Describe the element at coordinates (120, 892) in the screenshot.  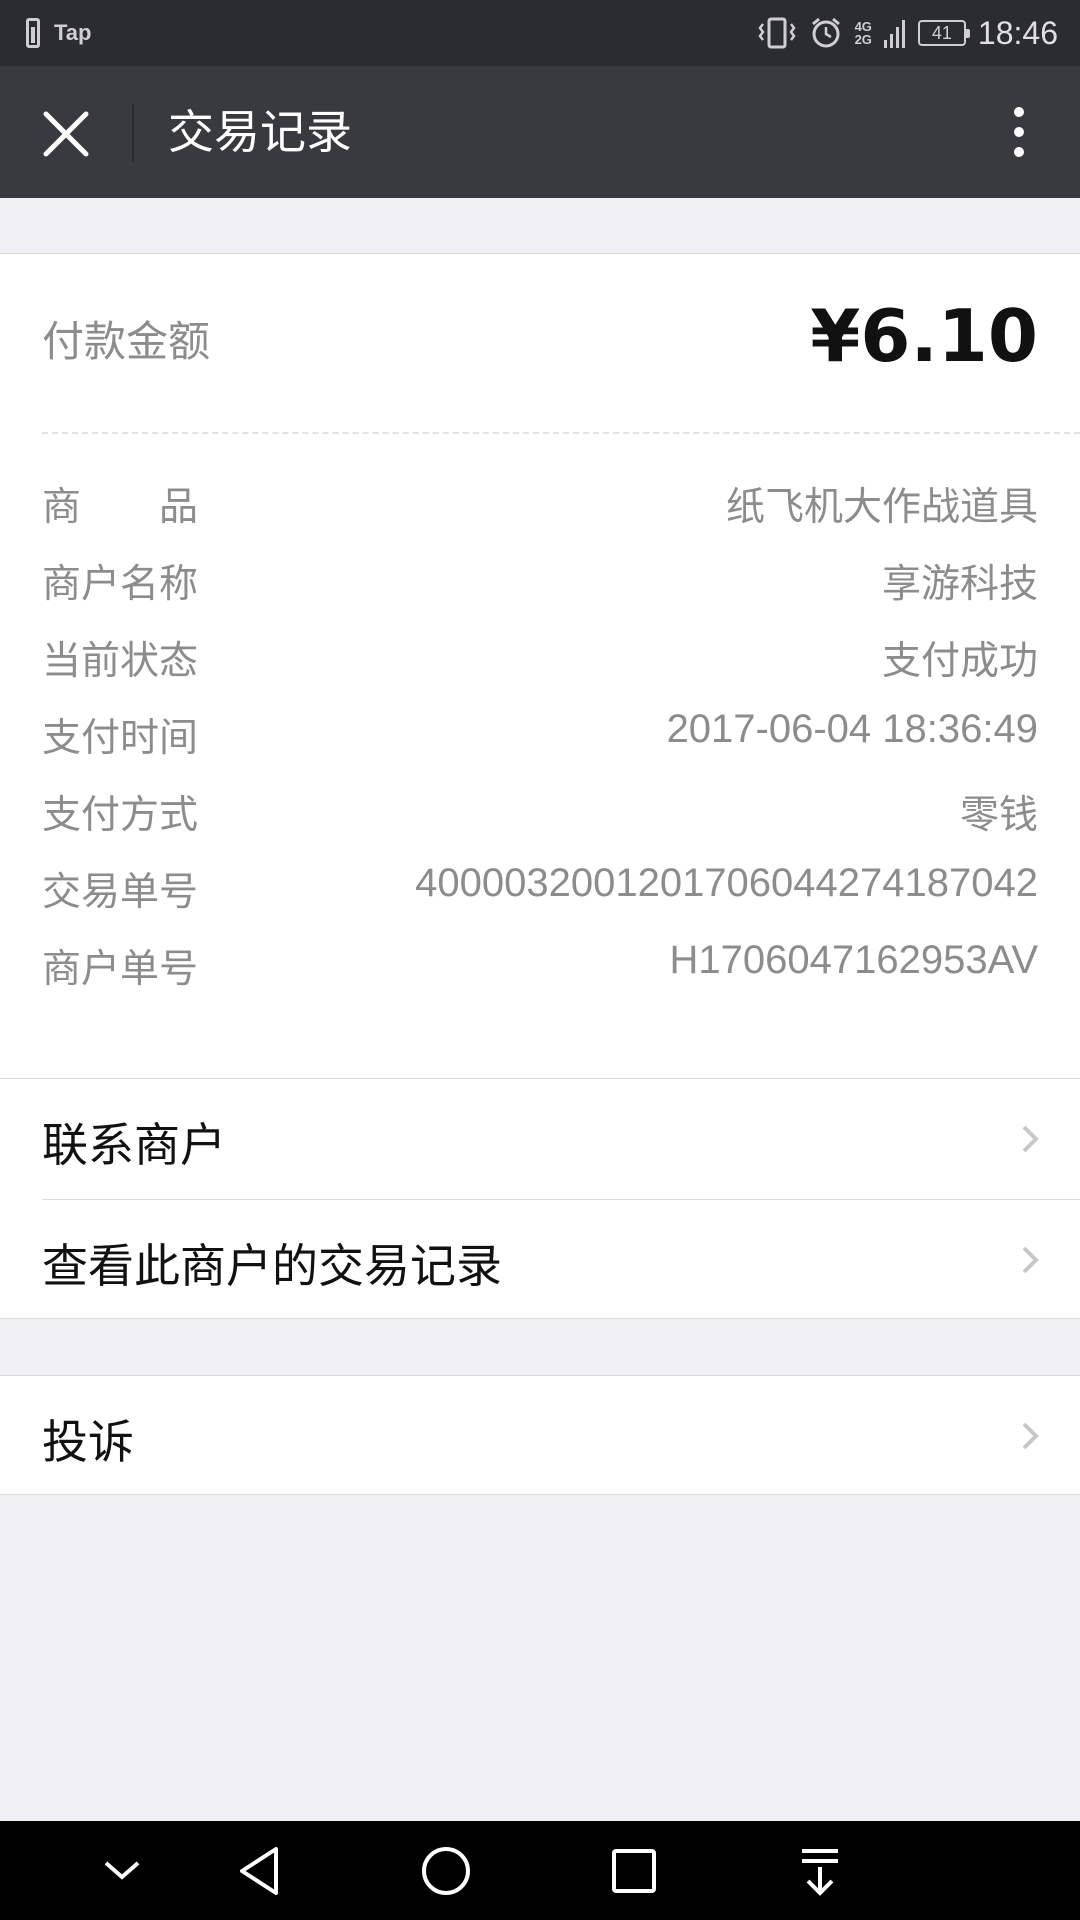
I see `detail-label: 交易单号` at that location.